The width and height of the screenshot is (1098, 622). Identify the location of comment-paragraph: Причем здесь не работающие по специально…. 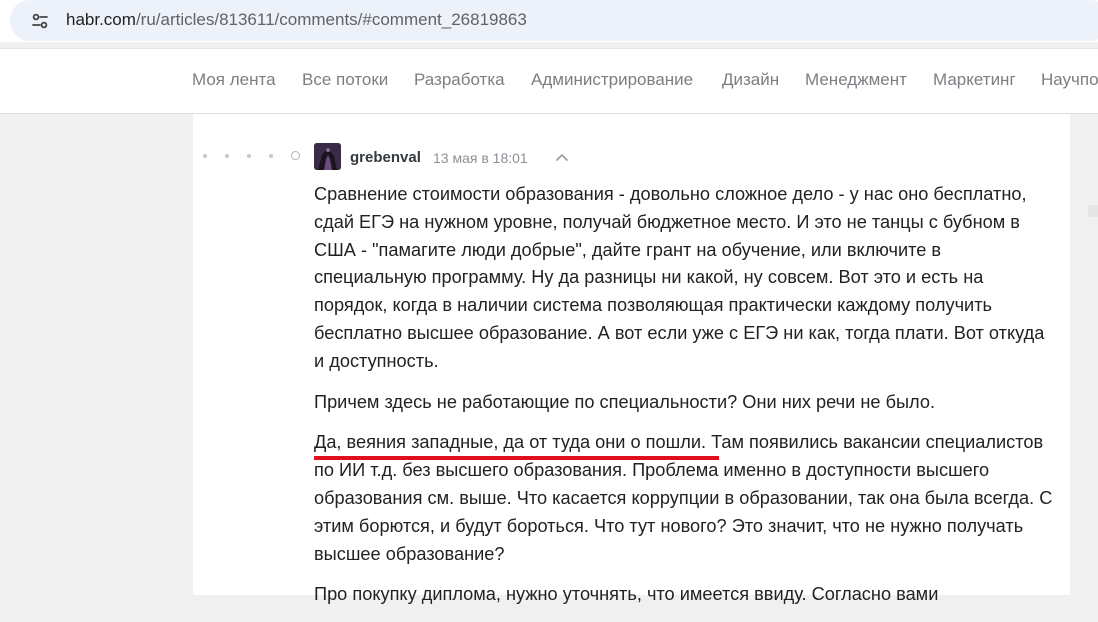
(625, 401).